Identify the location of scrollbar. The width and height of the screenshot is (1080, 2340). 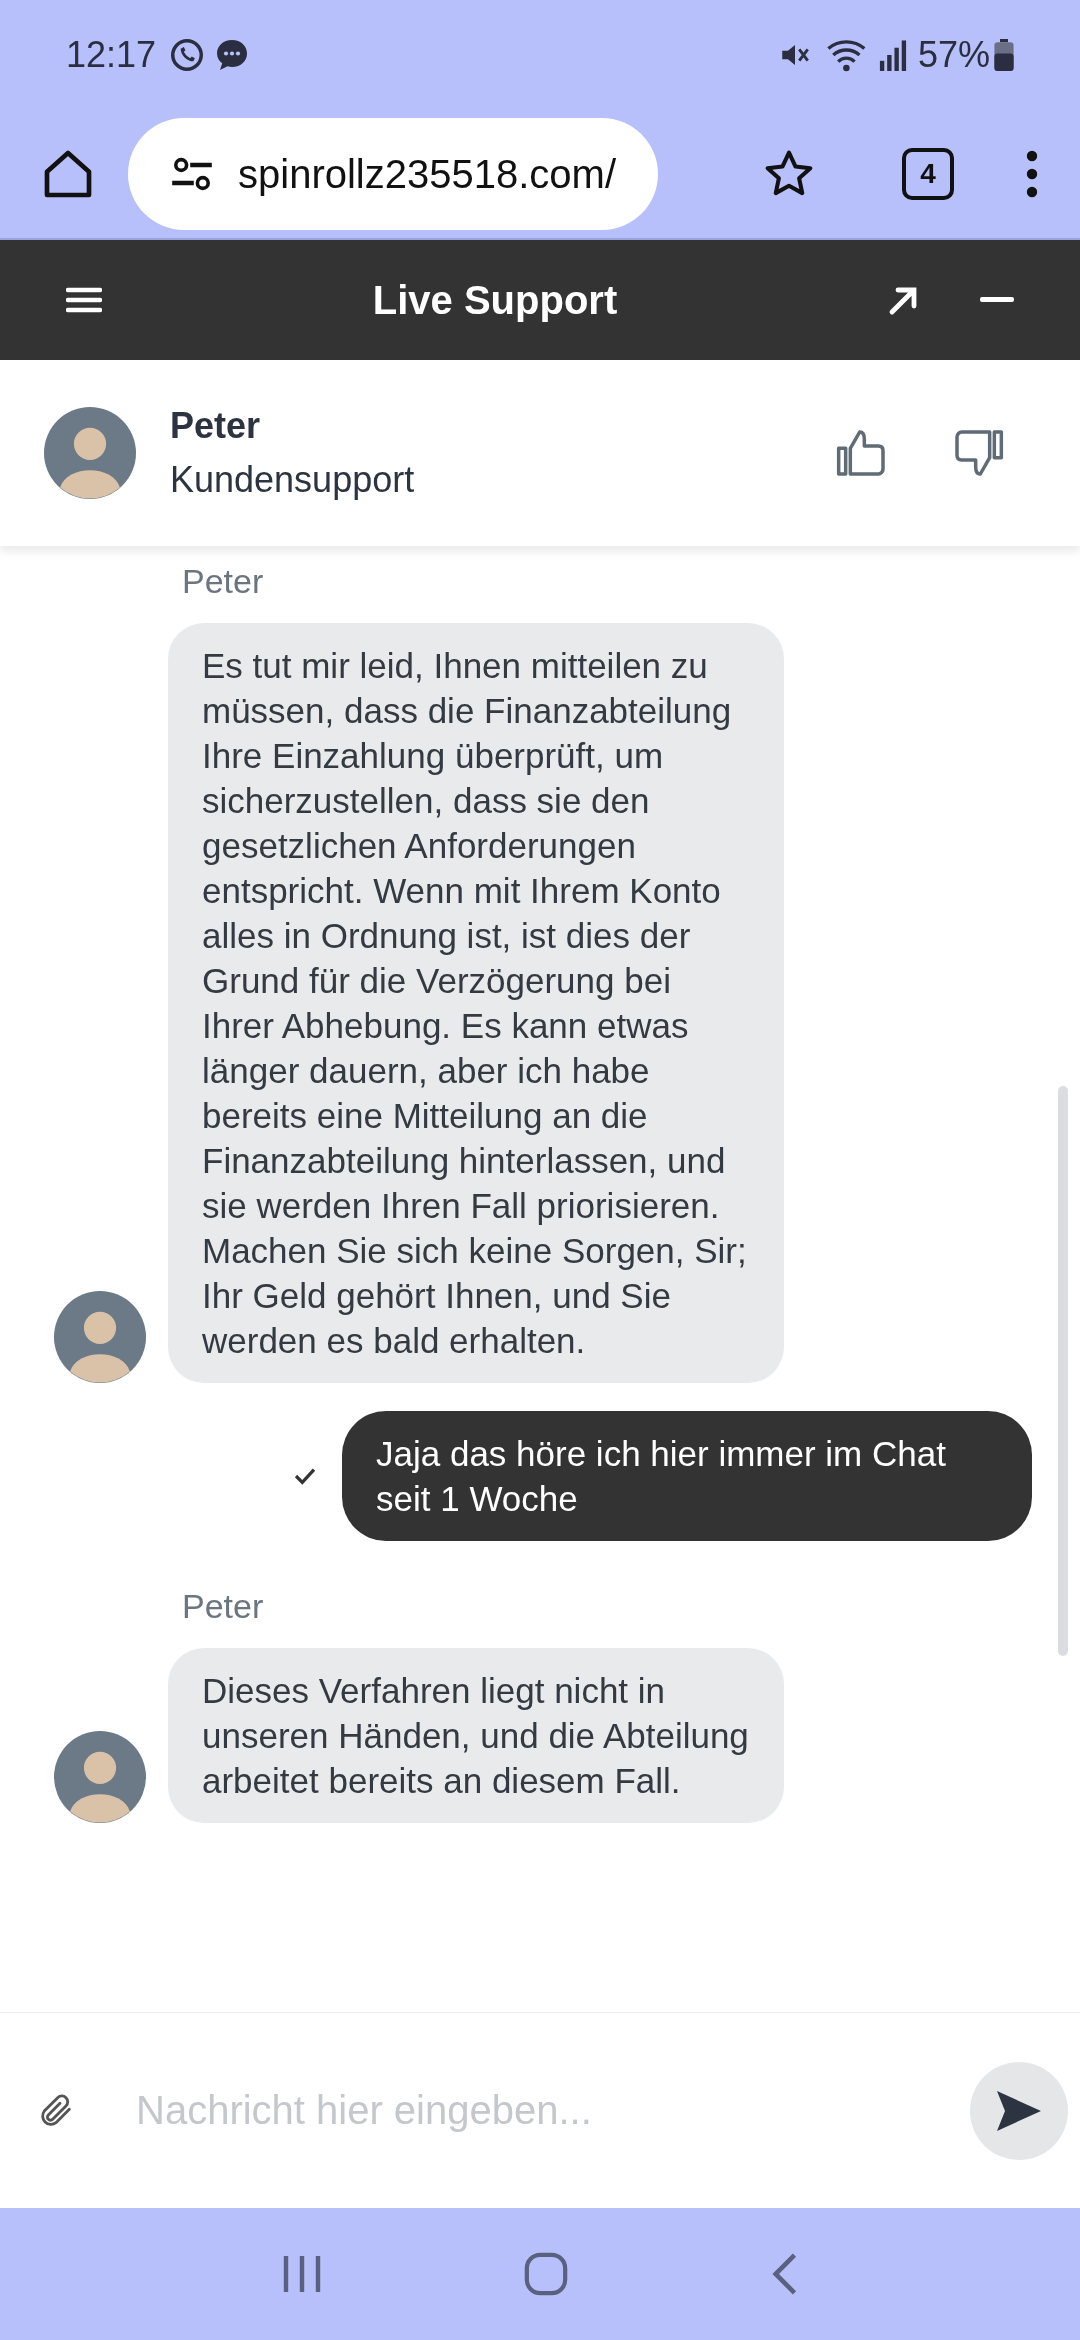
(1063, 1371).